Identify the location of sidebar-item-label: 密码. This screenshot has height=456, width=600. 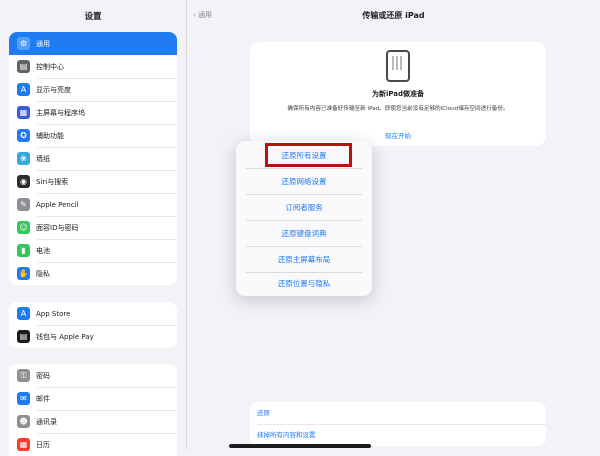
(43, 375).